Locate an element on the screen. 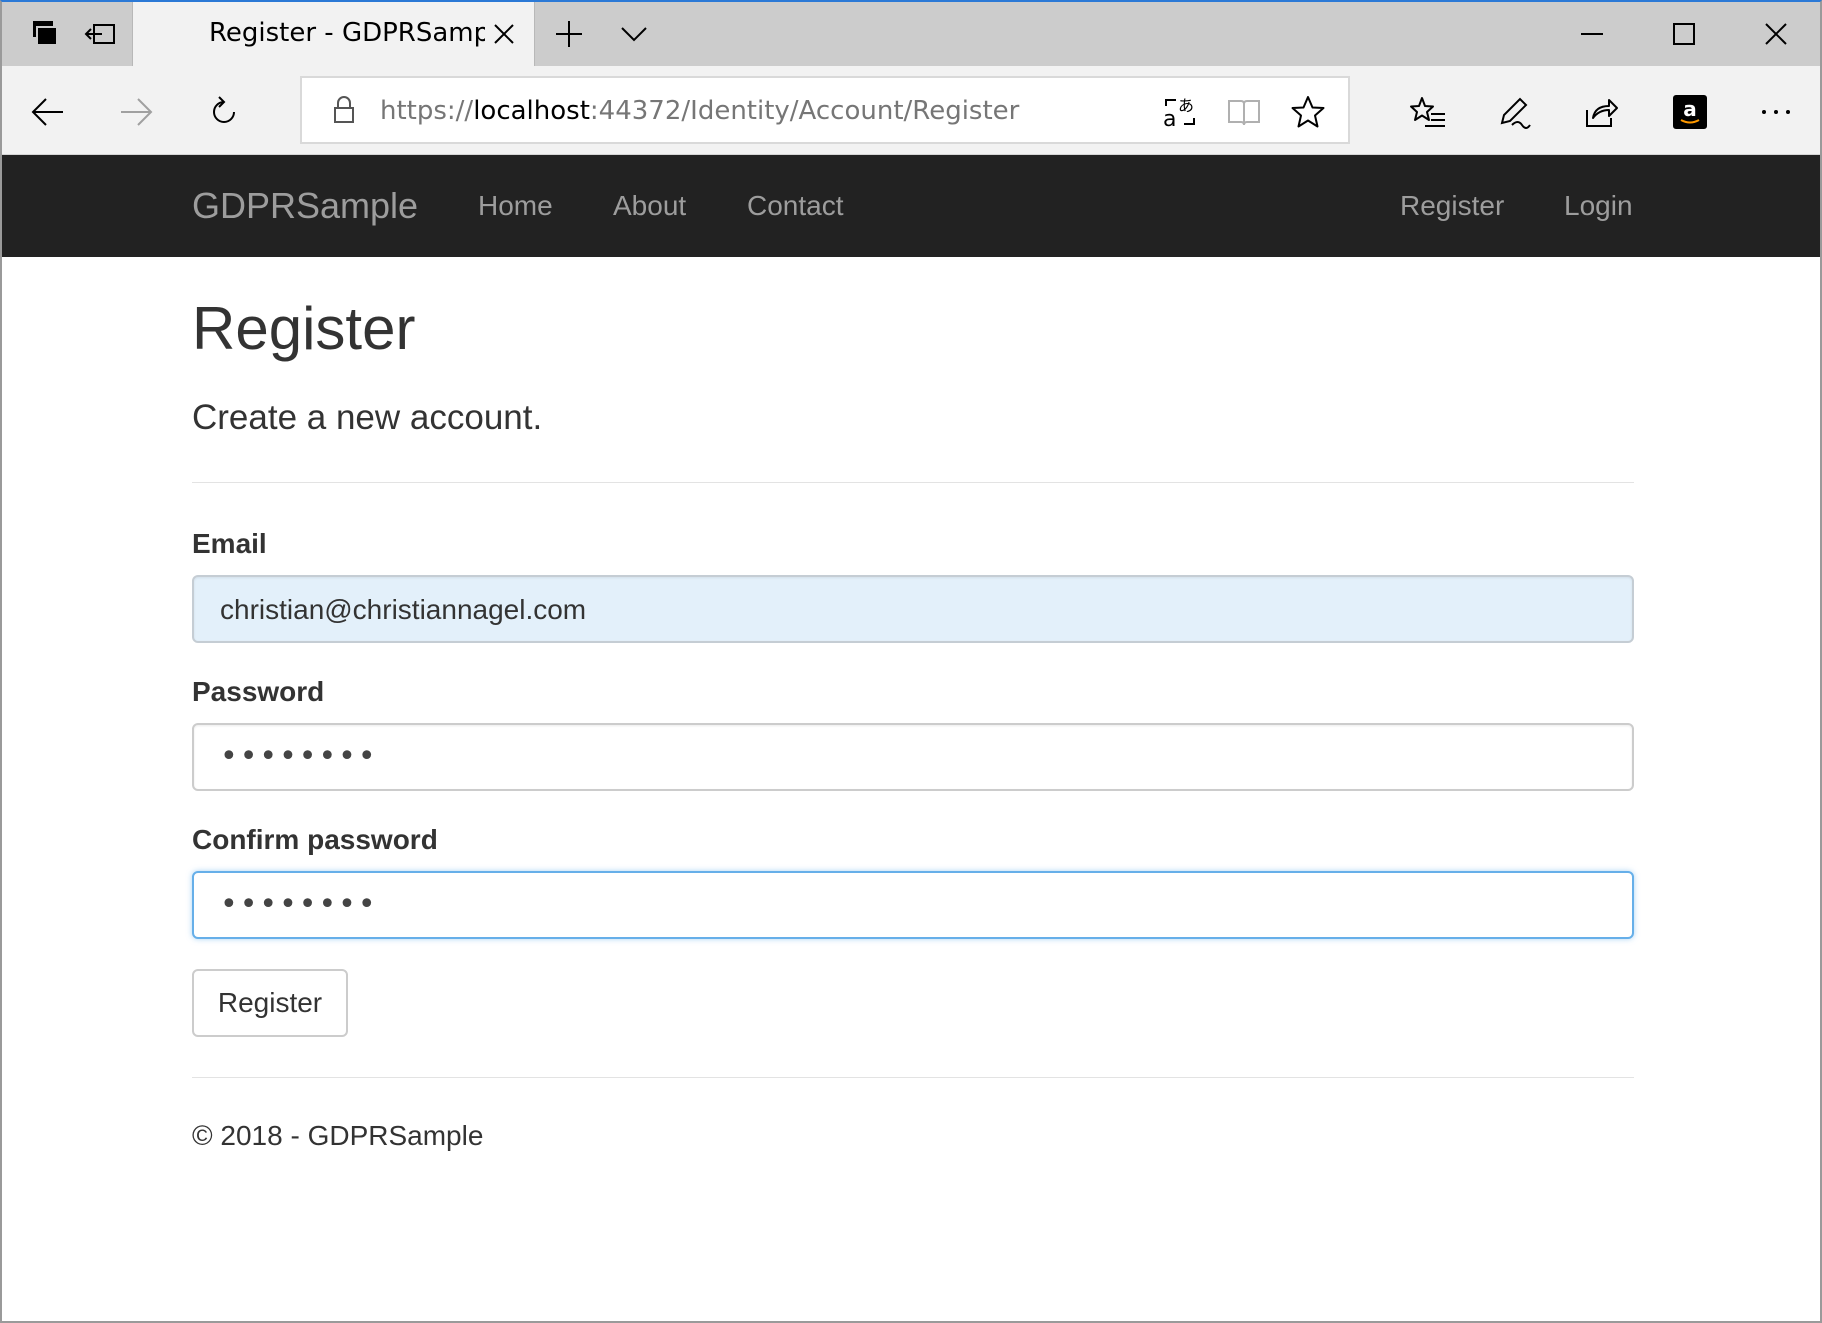 The width and height of the screenshot is (1822, 1323). more-icon is located at coordinates (1776, 112).